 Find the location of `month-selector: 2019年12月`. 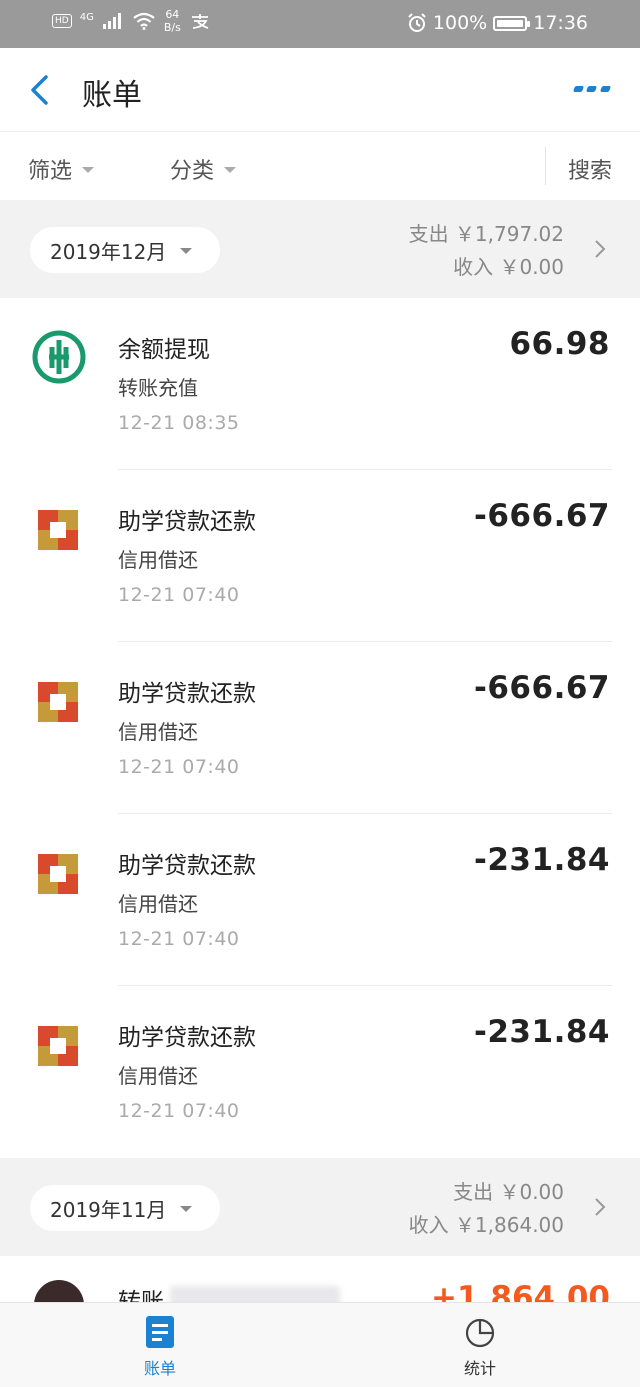

month-selector: 2019年12月 is located at coordinates (125, 250).